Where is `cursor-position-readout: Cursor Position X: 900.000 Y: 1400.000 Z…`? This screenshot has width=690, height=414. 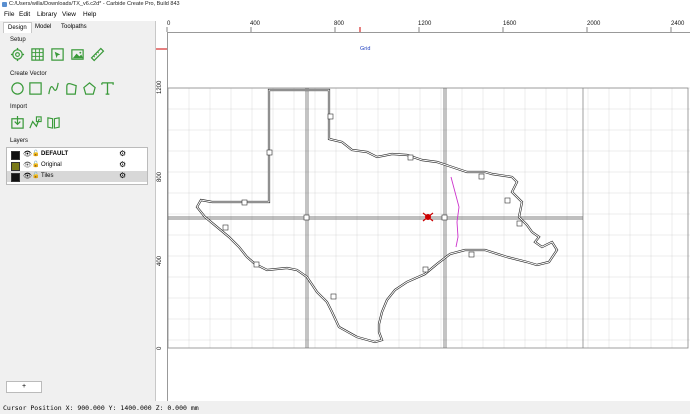
cursor-position-readout: Cursor Position X: 900.000 Y: 1400.000 Z… is located at coordinates (101, 408).